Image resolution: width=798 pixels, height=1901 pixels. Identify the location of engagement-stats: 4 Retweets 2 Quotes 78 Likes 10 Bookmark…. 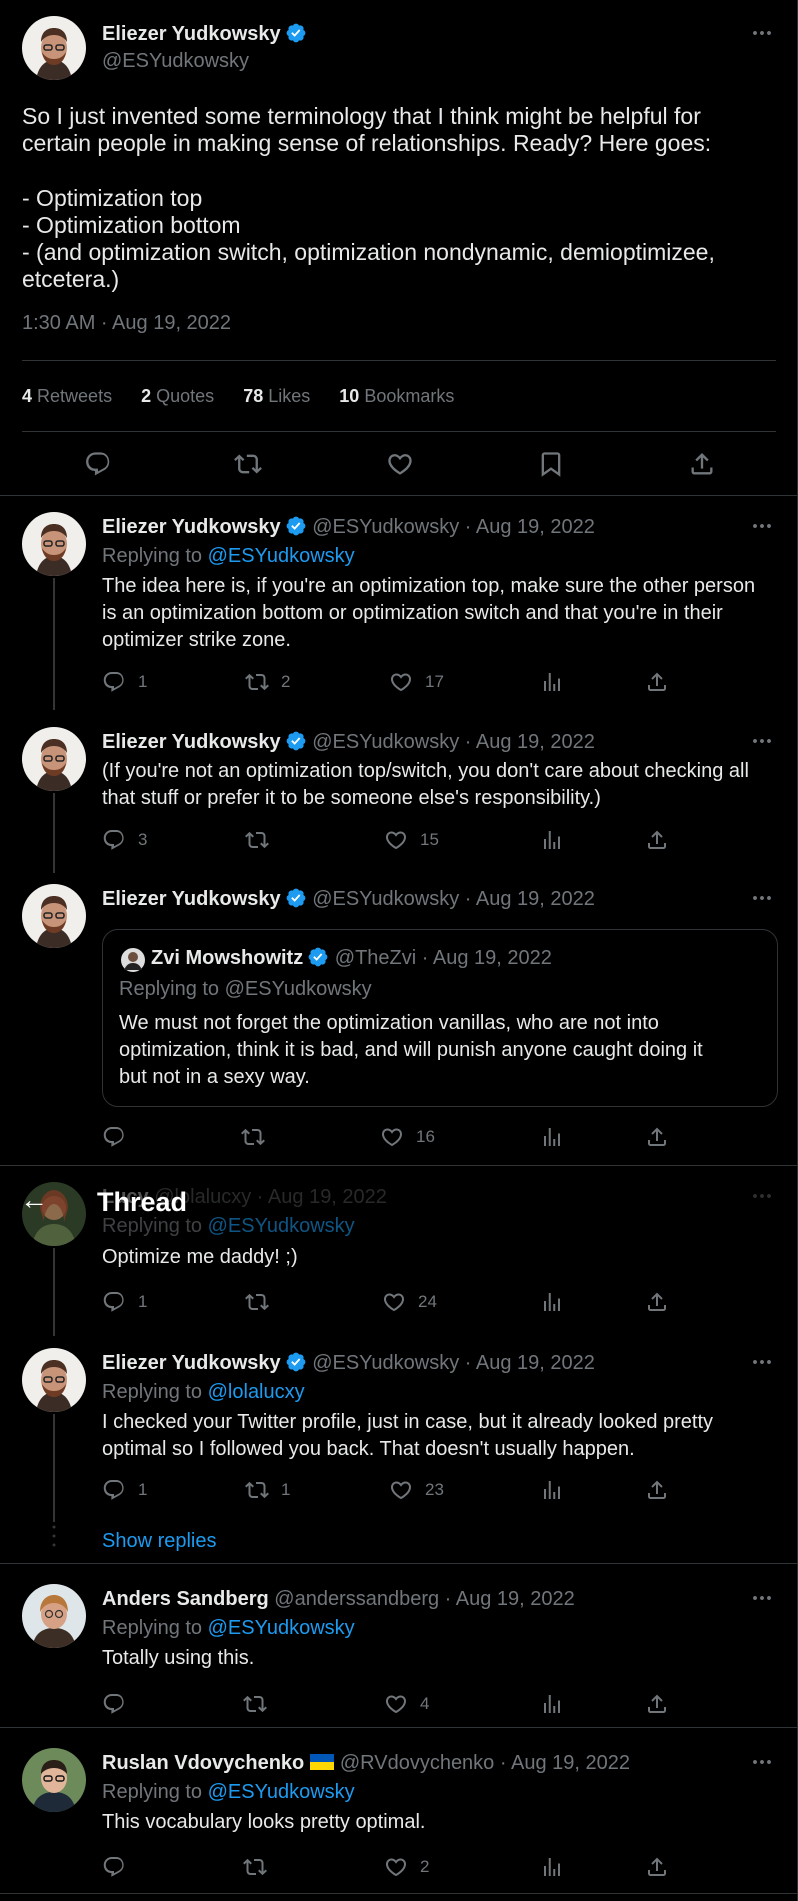
(238, 396).